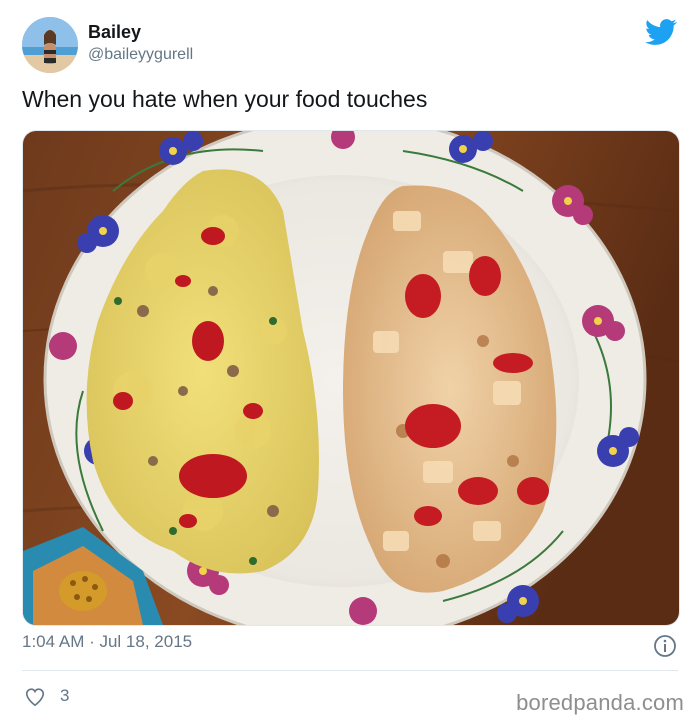 The height and width of the screenshot is (725, 700). What do you see at coordinates (140, 55) in the screenshot?
I see `author-handle: @baileyygurell` at bounding box center [140, 55].